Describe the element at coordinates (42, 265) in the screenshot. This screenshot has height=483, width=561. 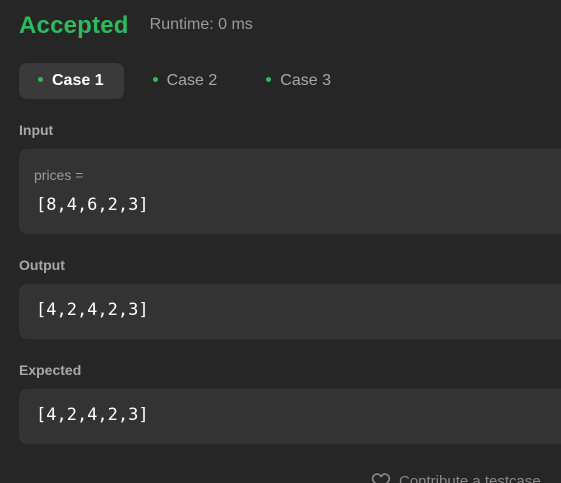
I see `output-label: Output` at that location.